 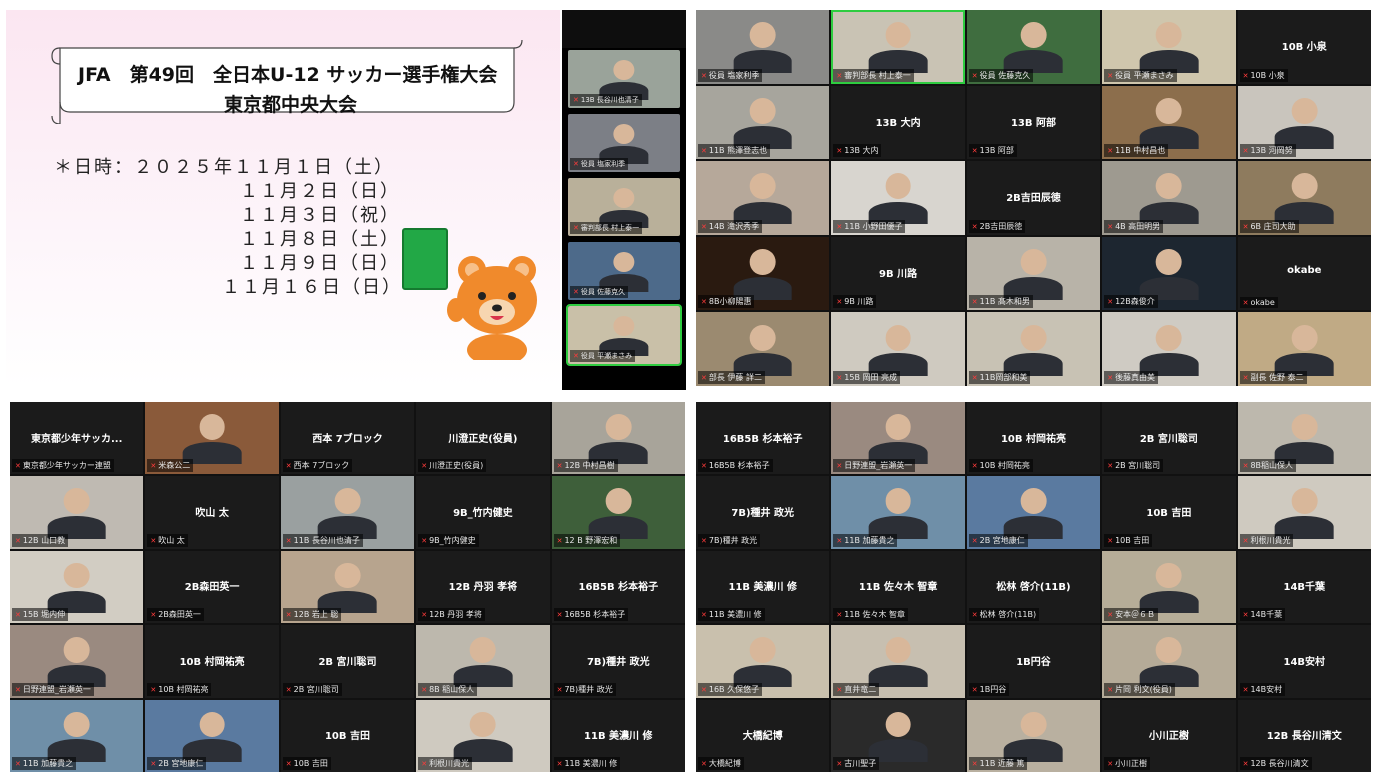 I want to click on participant-name: 役員 塩家利季, so click(x=734, y=75).